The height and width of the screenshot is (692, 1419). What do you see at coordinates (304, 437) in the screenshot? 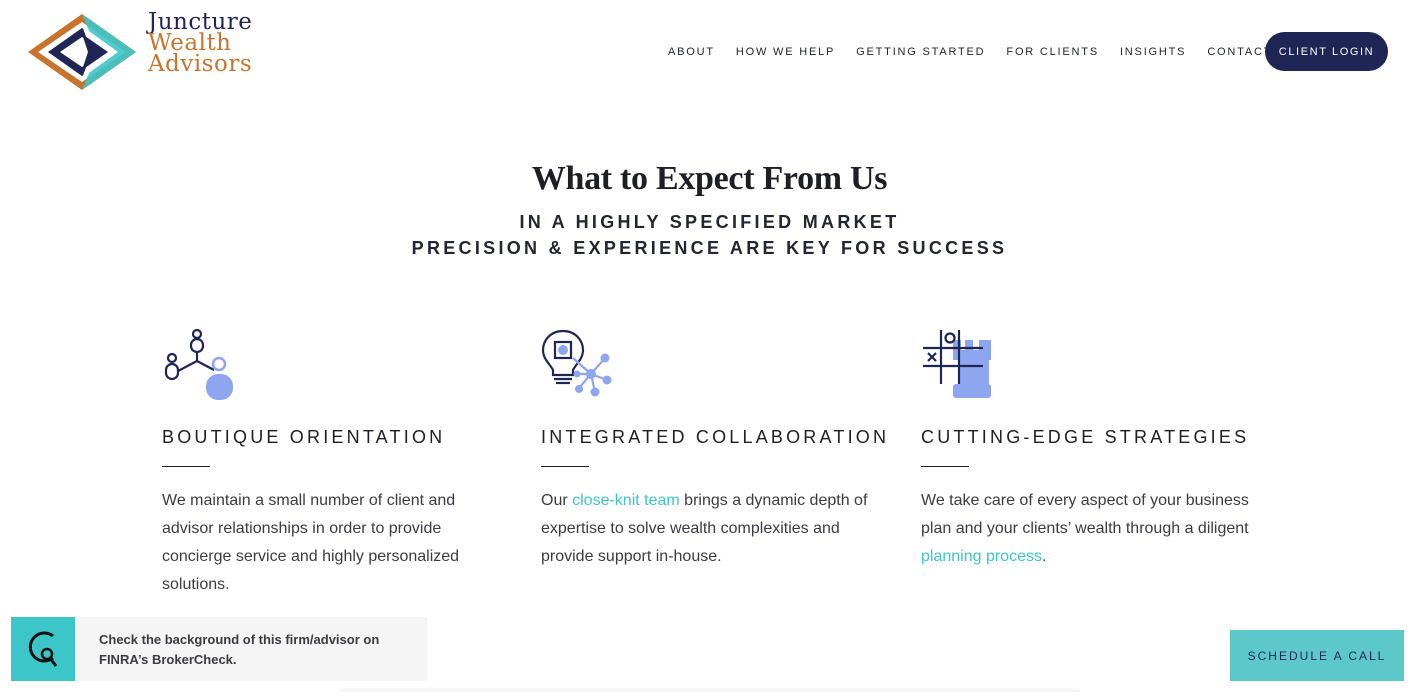
I see `feature-title: BOUTIQUE ORIENTATION` at bounding box center [304, 437].